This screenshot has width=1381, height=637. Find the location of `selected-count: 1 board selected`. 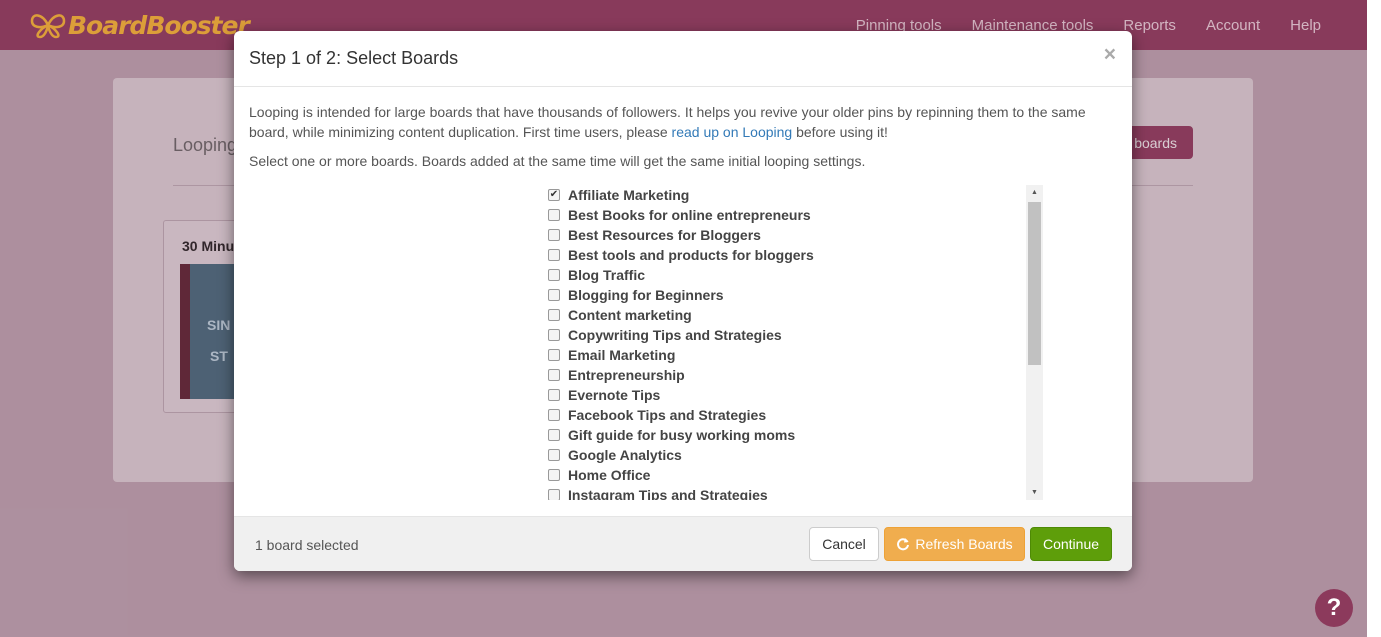

selected-count: 1 board selected is located at coordinates (307, 545).